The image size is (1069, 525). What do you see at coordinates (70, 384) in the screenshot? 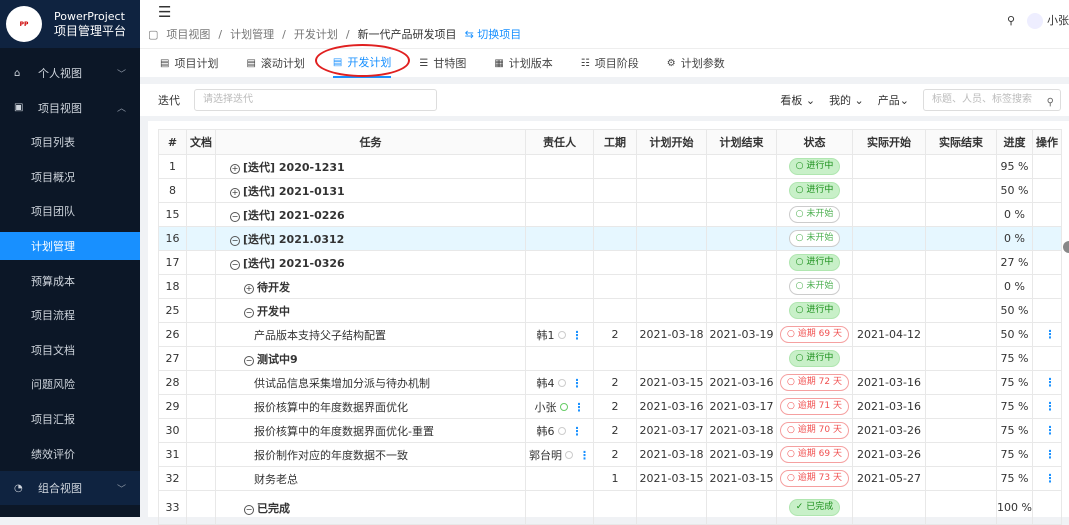
I see `sidebar-item-9: 问题风险` at bounding box center [70, 384].